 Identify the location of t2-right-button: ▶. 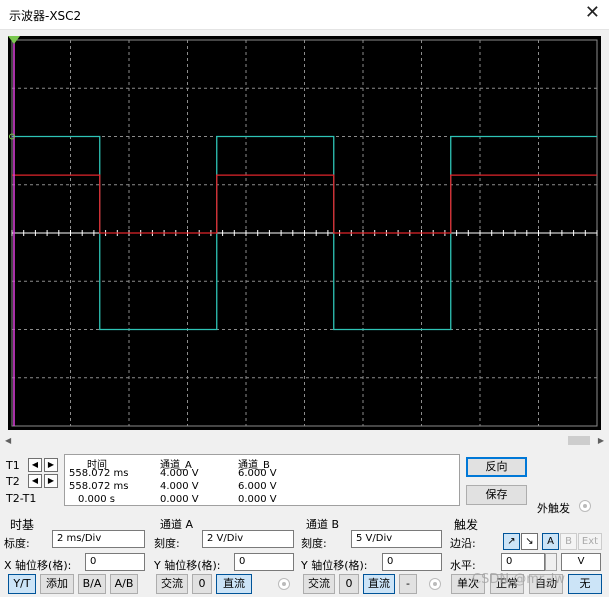
(51, 481).